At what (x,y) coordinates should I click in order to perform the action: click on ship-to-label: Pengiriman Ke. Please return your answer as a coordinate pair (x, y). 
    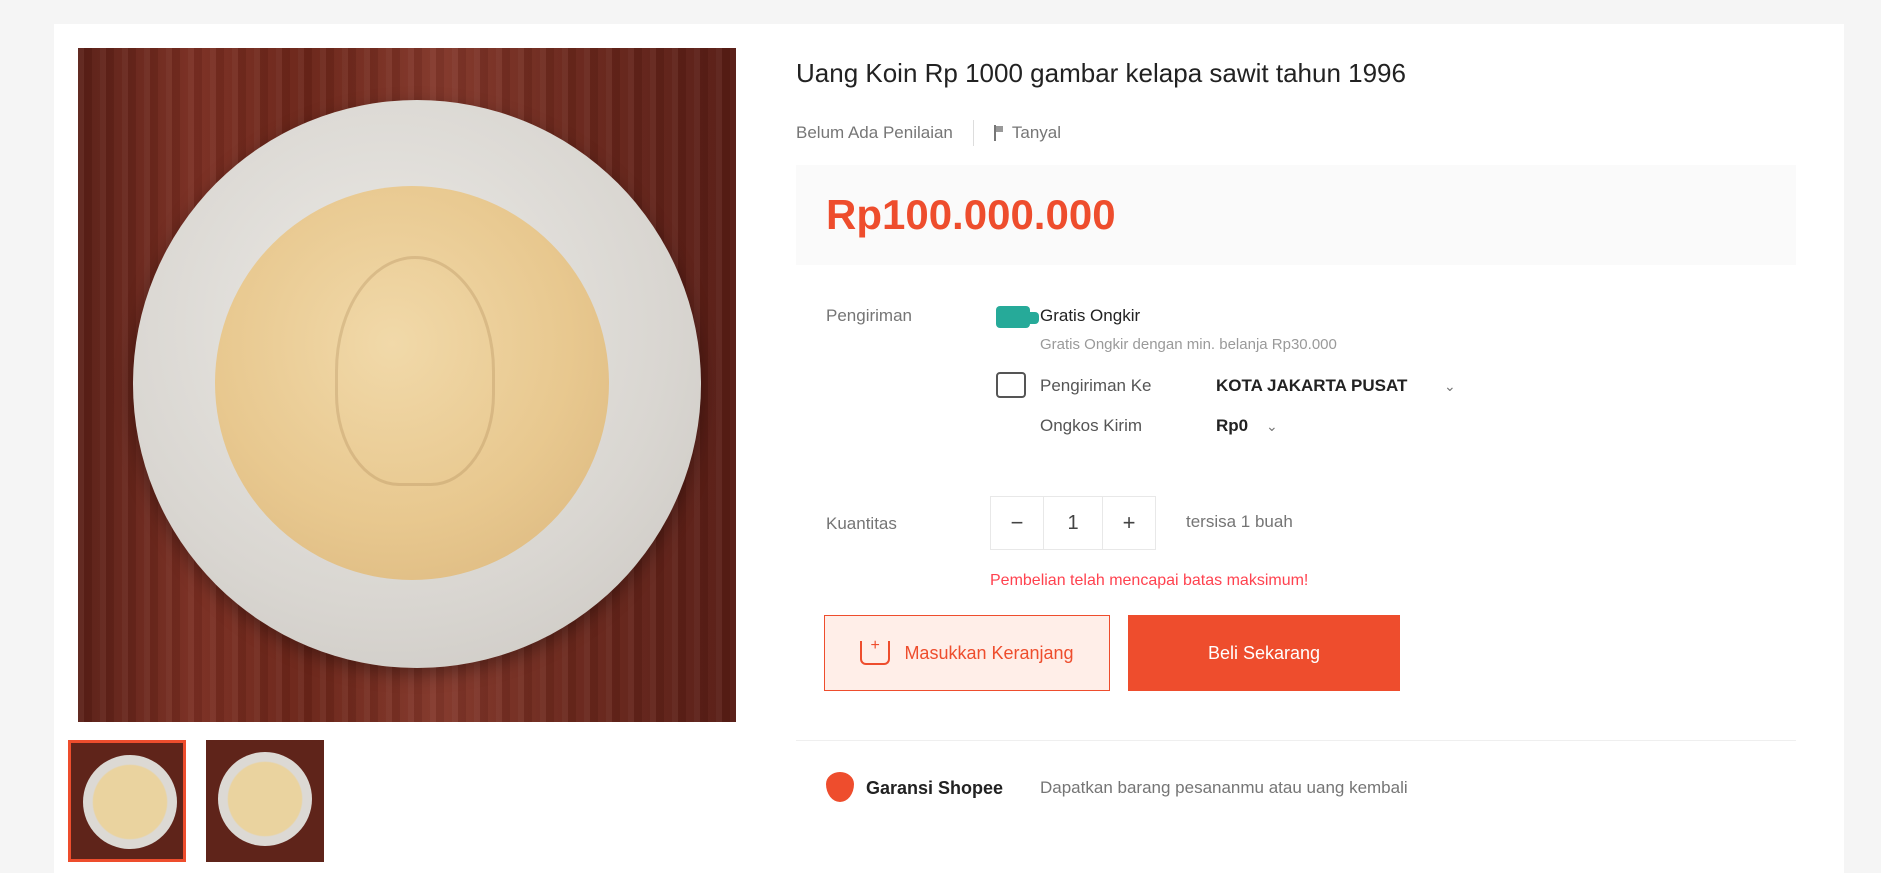
    Looking at the image, I should click on (1096, 385).